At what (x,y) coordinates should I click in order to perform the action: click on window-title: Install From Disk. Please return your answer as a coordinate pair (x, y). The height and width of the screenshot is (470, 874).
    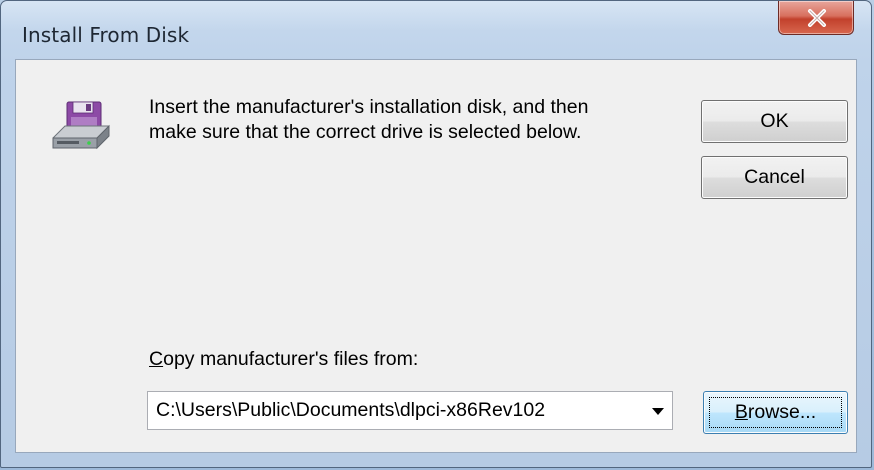
    Looking at the image, I should click on (106, 35).